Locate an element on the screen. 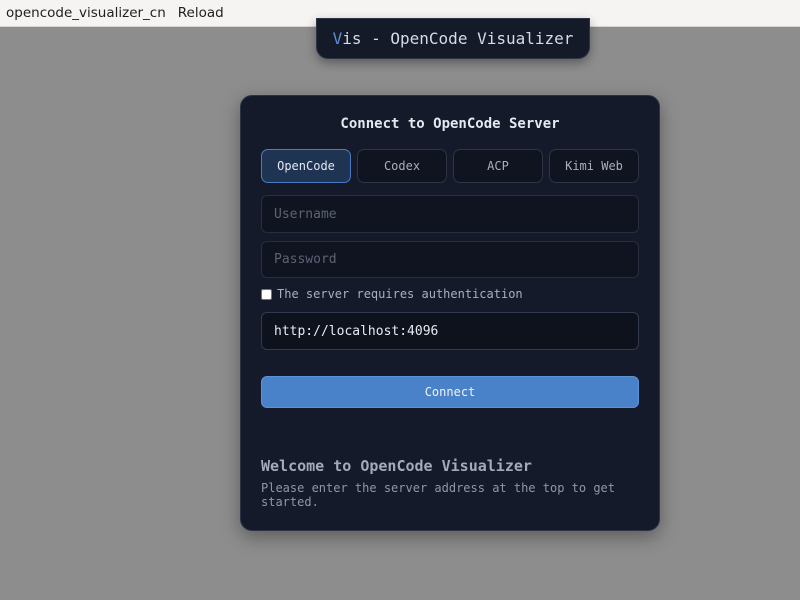 The image size is (800, 600). auth-checkbox is located at coordinates (266, 294).